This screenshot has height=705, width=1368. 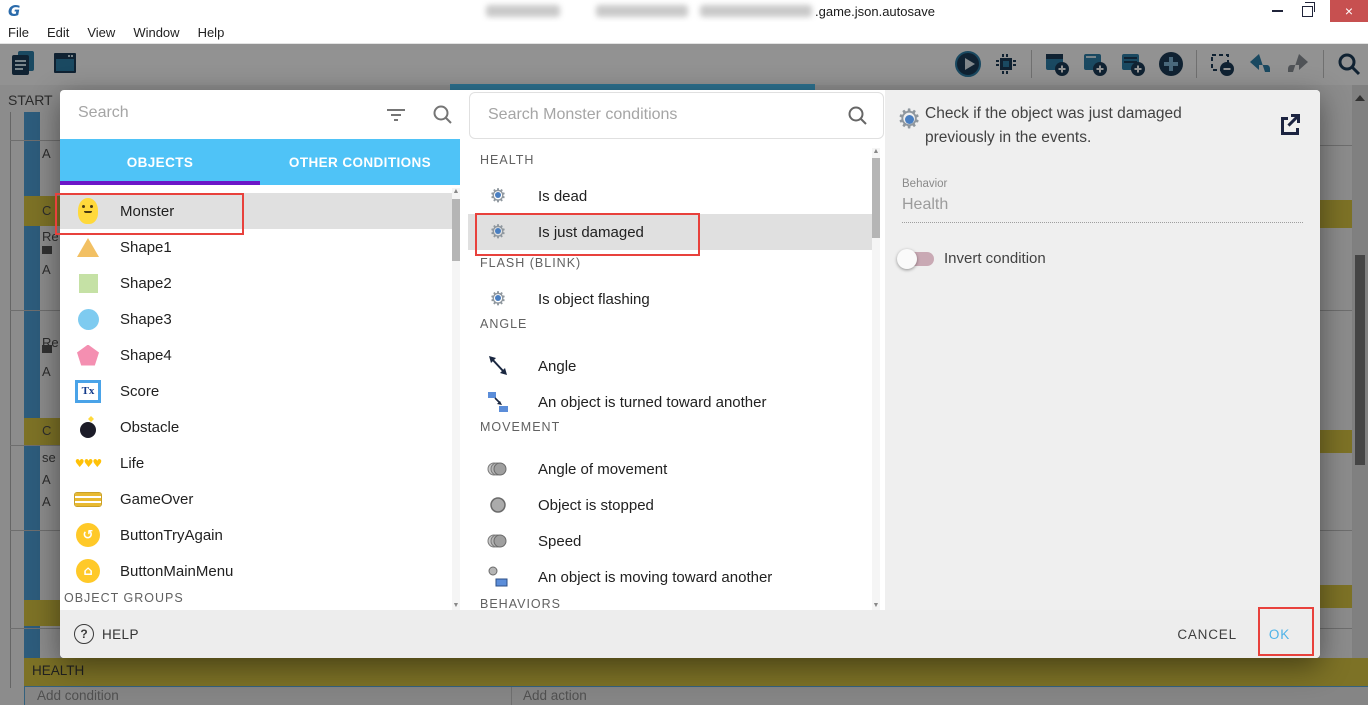 I want to click on object-groups-header: OBJECT GROUPS, so click(x=124, y=598).